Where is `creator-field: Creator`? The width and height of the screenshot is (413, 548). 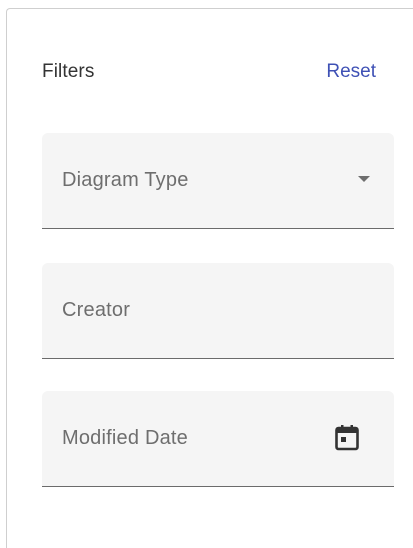
creator-field: Creator is located at coordinates (218, 311).